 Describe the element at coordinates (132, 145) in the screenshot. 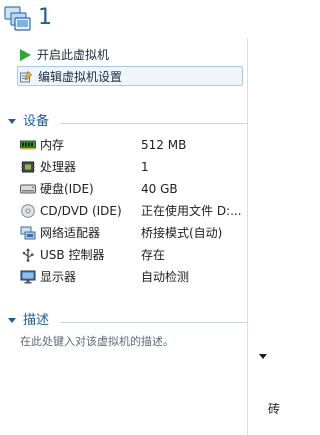

I see `device-row-memory: 内存 512 MB` at that location.